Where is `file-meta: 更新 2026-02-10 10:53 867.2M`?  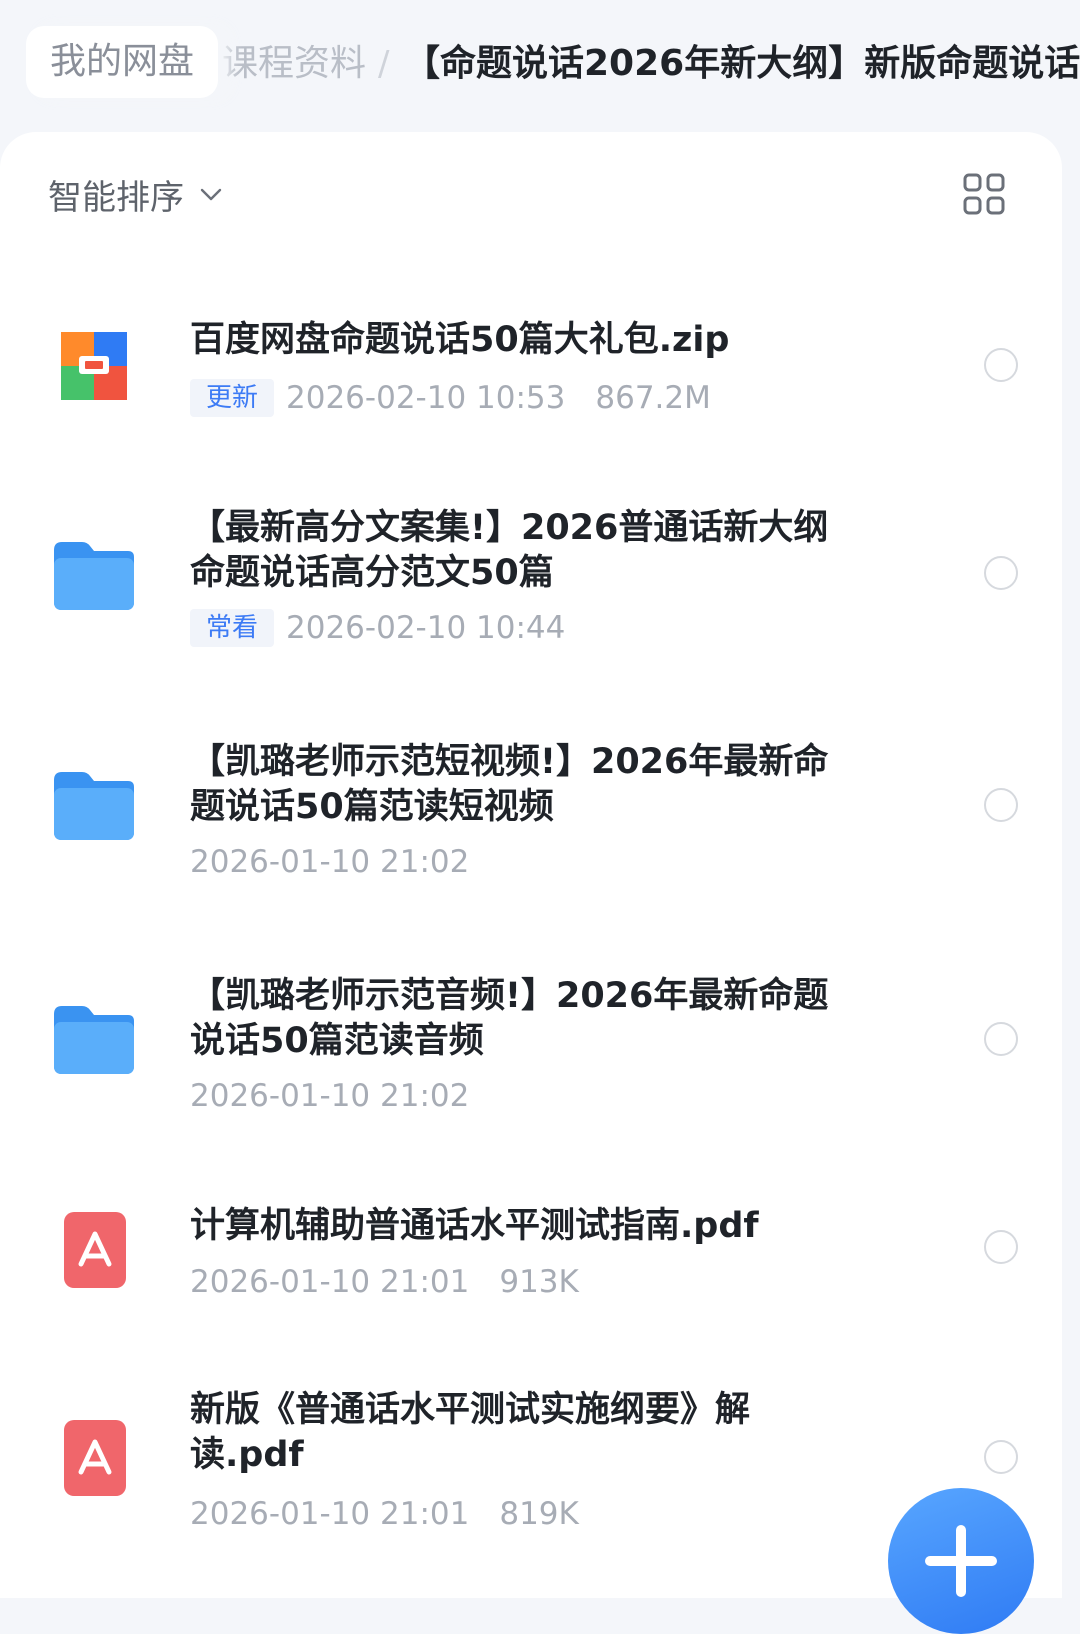 file-meta: 更新 2026-02-10 10:53 867.2M is located at coordinates (450, 398).